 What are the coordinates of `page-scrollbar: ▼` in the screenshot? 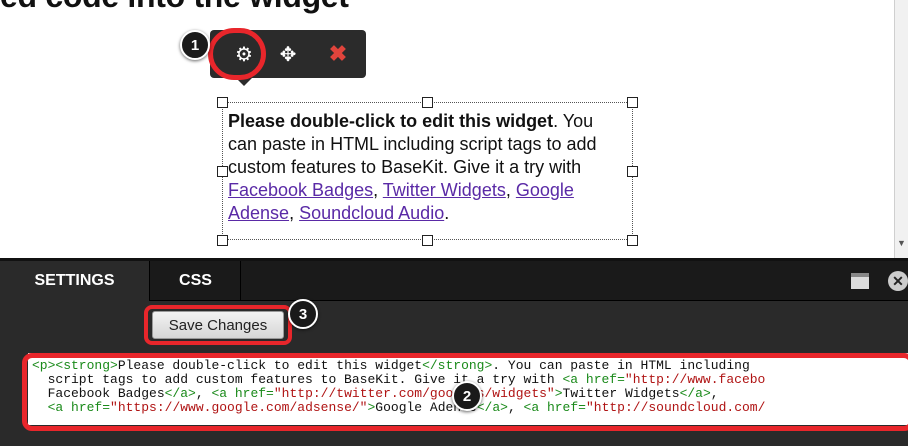 It's located at (901, 129).